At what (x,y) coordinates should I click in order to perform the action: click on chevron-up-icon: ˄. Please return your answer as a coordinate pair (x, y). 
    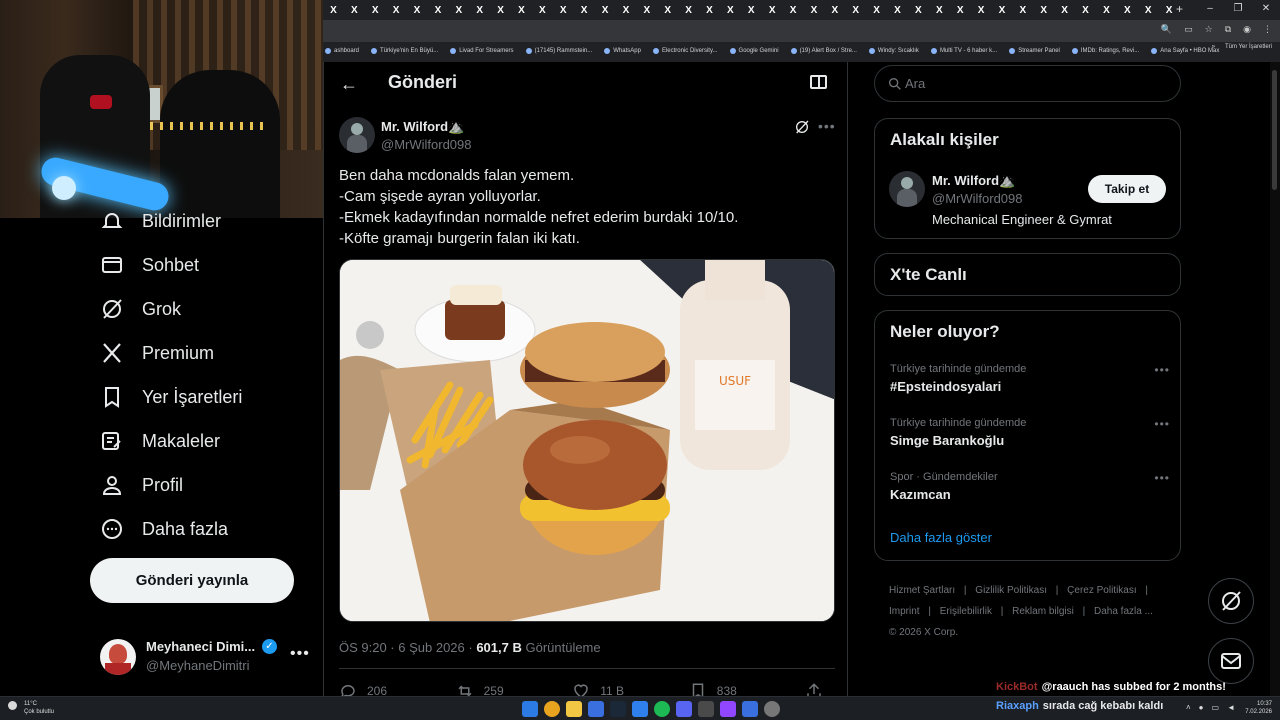
    Looking at the image, I should click on (1188, 707).